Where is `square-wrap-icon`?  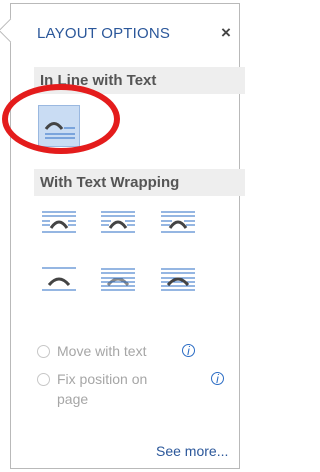 square-wrap-icon is located at coordinates (59, 222).